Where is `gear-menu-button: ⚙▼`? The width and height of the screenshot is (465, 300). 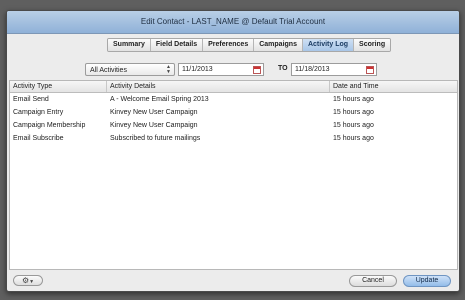
gear-menu-button: ⚙▼ is located at coordinates (28, 280).